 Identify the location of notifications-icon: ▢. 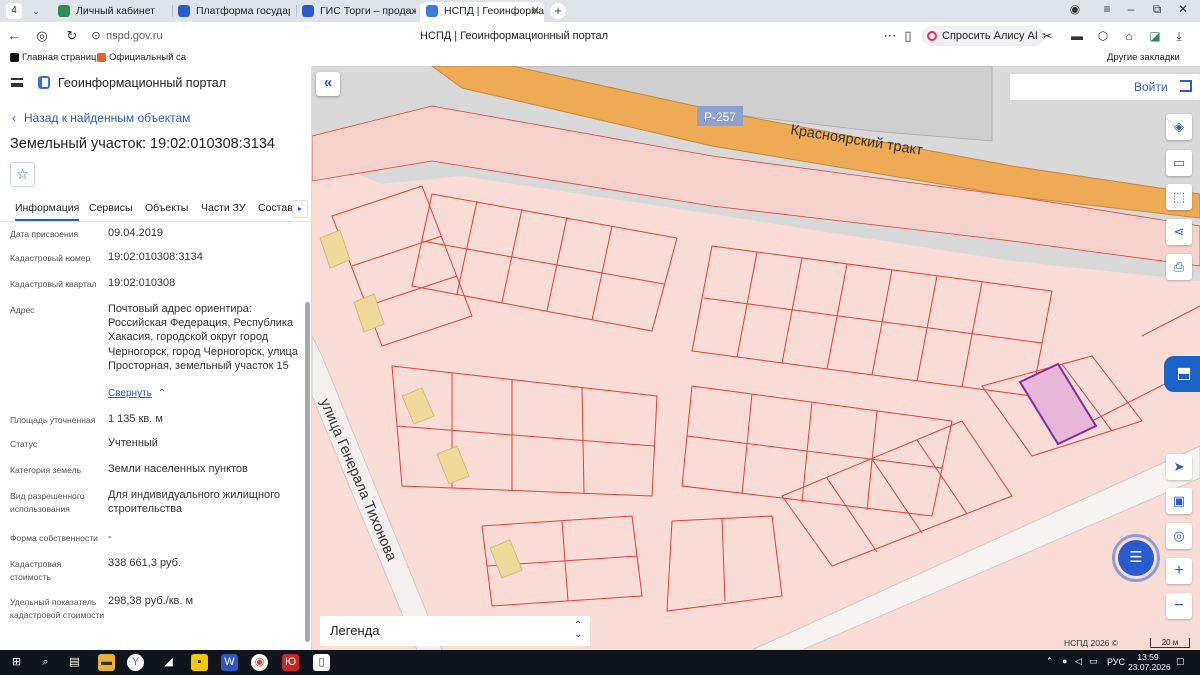
(1180, 661).